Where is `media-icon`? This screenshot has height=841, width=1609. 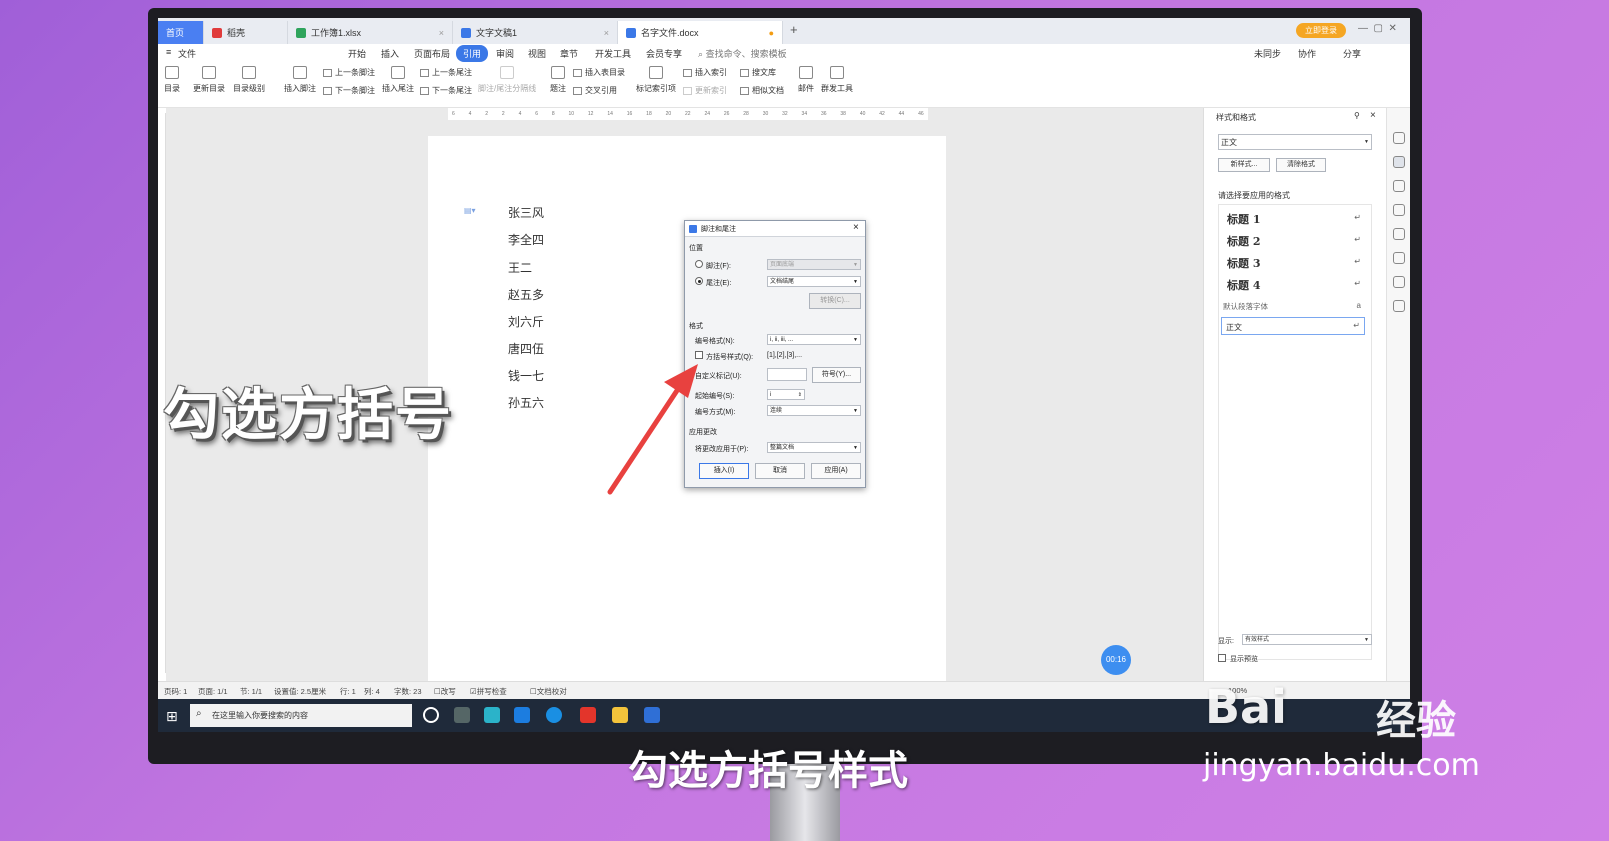 media-icon is located at coordinates (652, 715).